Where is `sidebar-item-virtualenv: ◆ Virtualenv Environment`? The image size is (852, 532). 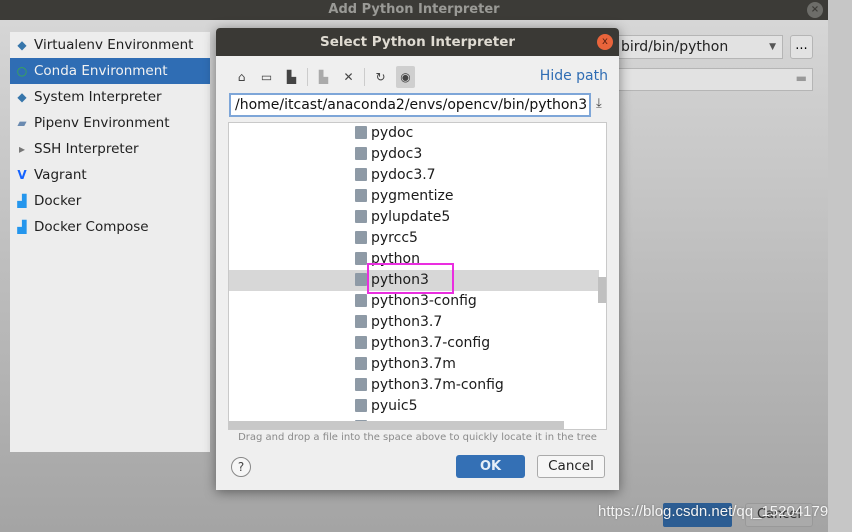 sidebar-item-virtualenv: ◆ Virtualenv Environment is located at coordinates (110, 45).